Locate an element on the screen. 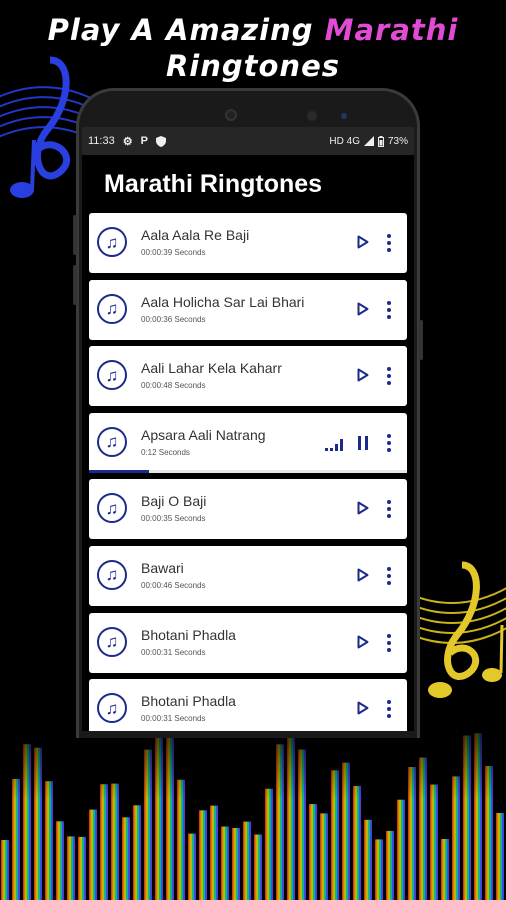 This screenshot has height=900, width=506. pause-icon is located at coordinates (363, 442).